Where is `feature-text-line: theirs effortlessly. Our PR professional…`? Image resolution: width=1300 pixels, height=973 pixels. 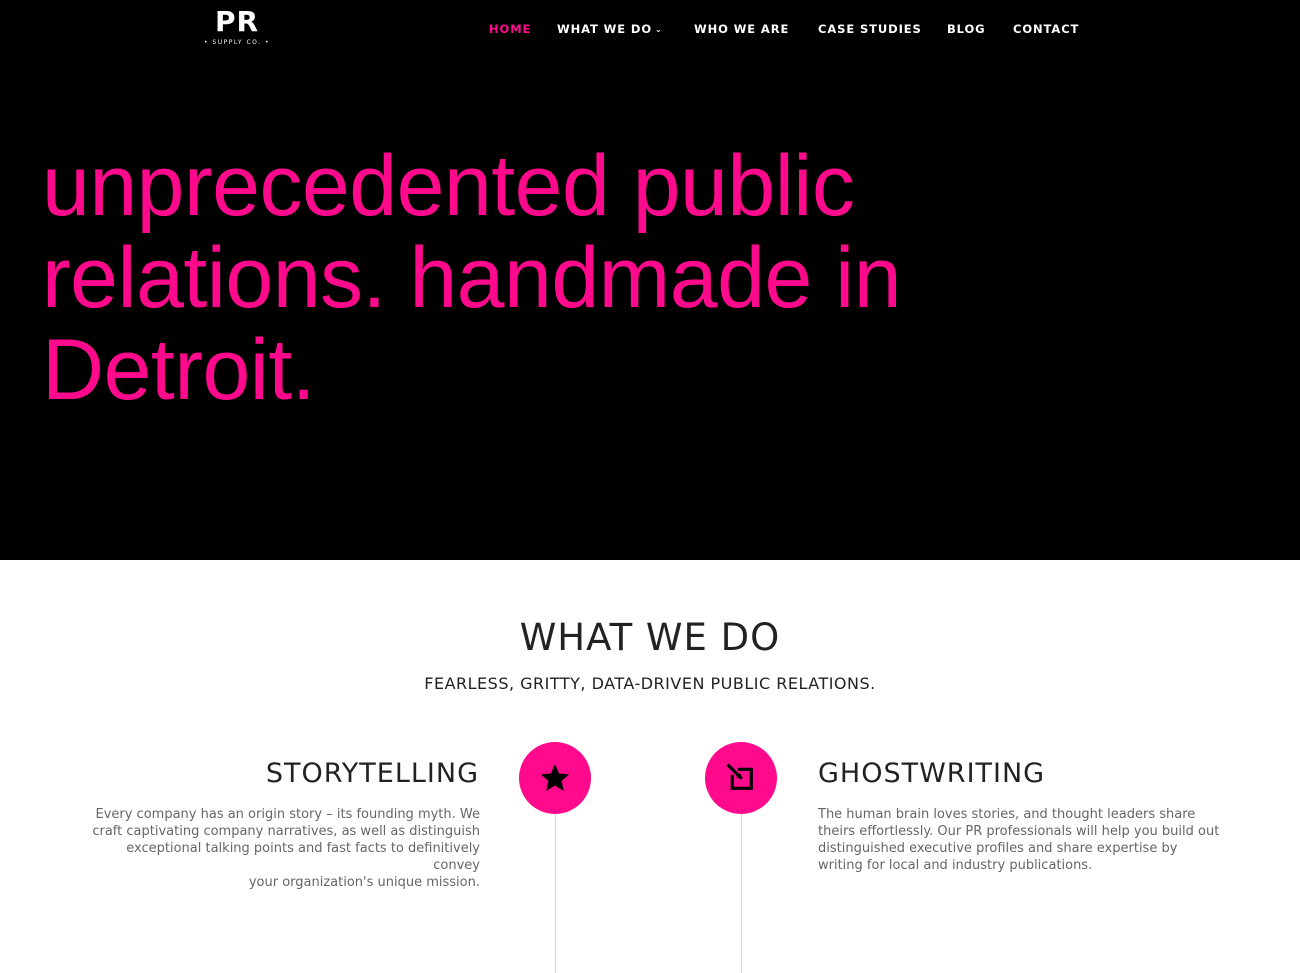
feature-text-line: theirs effortlessly. Our PR professional… is located at coordinates (1019, 831).